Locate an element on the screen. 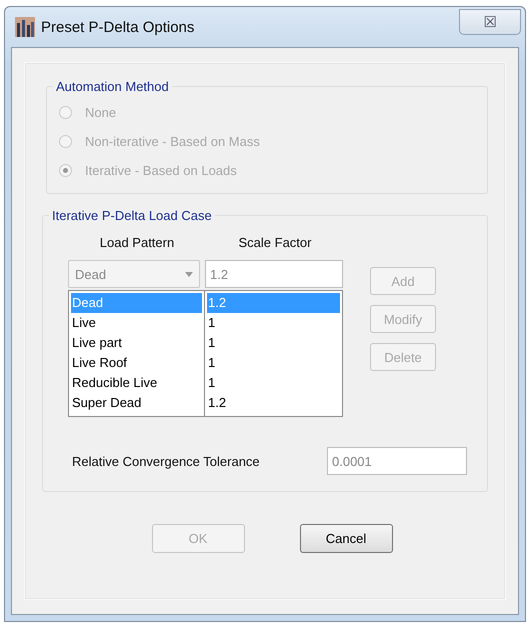 This screenshot has width=530, height=630. scale-factor-field: 1.2 is located at coordinates (274, 274).